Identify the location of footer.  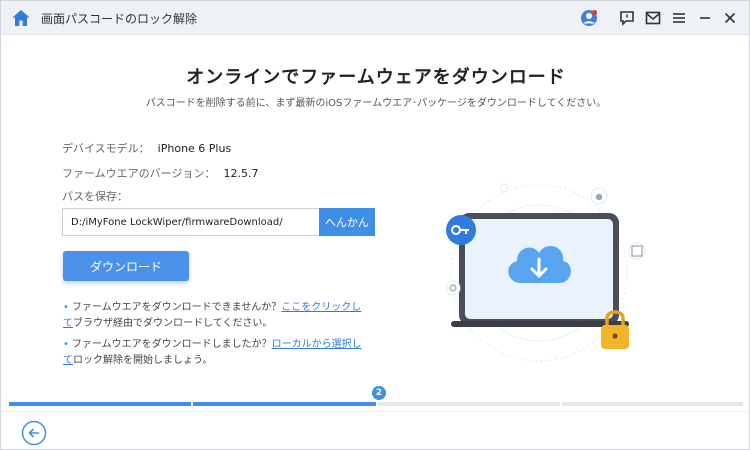
(375, 430).